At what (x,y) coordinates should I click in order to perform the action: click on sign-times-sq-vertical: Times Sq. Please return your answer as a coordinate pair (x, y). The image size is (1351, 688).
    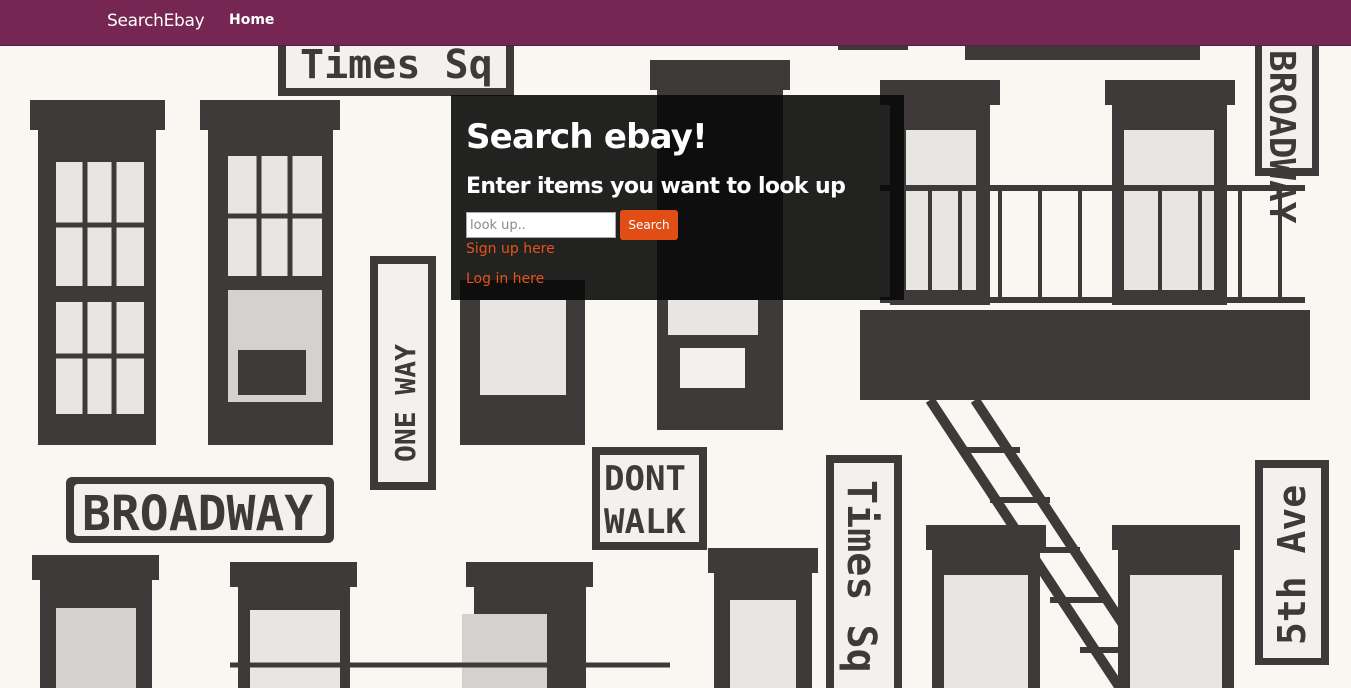
    Looking at the image, I should click on (861, 576).